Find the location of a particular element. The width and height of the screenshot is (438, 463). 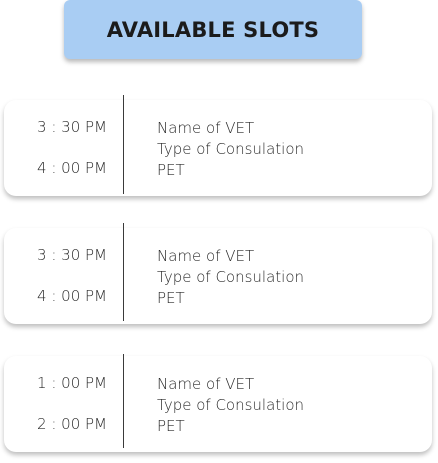

page-title-label: AVAILABLE SLOTS is located at coordinates (213, 29).